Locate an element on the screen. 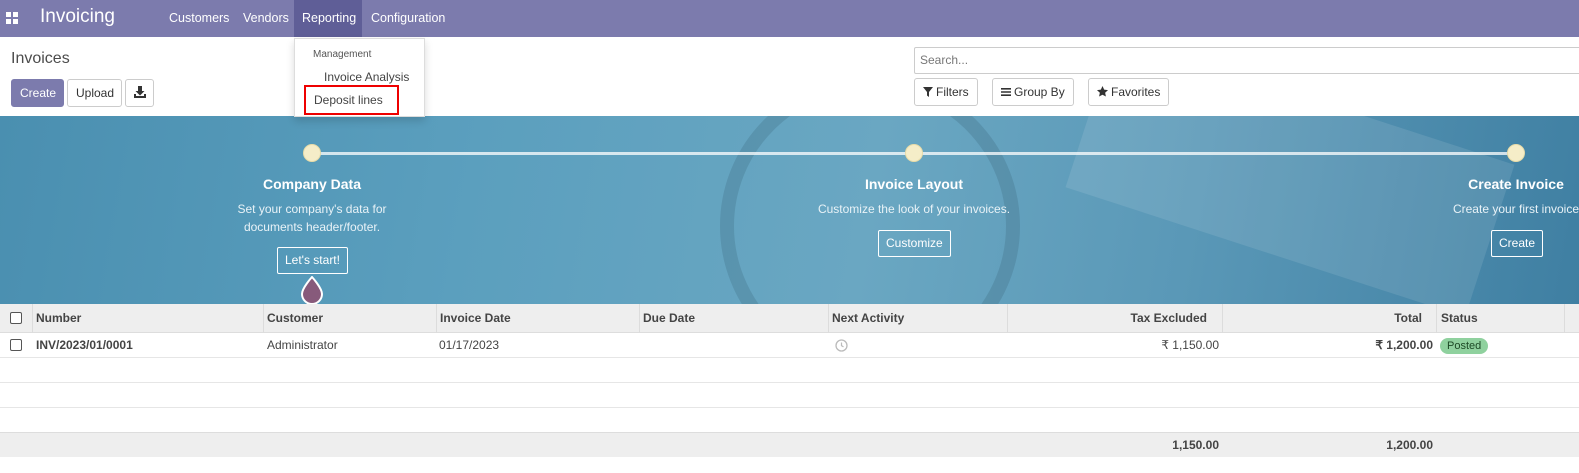 Image resolution: width=1579 pixels, height=473 pixels. select-all-checkbox is located at coordinates (16, 318).